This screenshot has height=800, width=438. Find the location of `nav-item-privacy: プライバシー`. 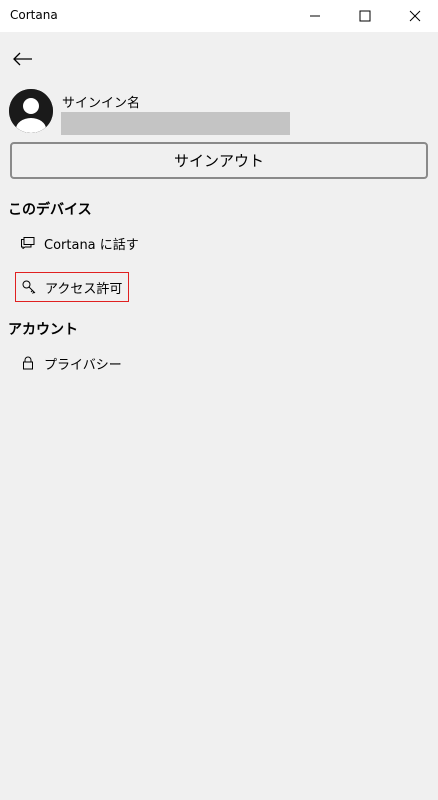

nav-item-privacy: プライバシー is located at coordinates (71, 363).